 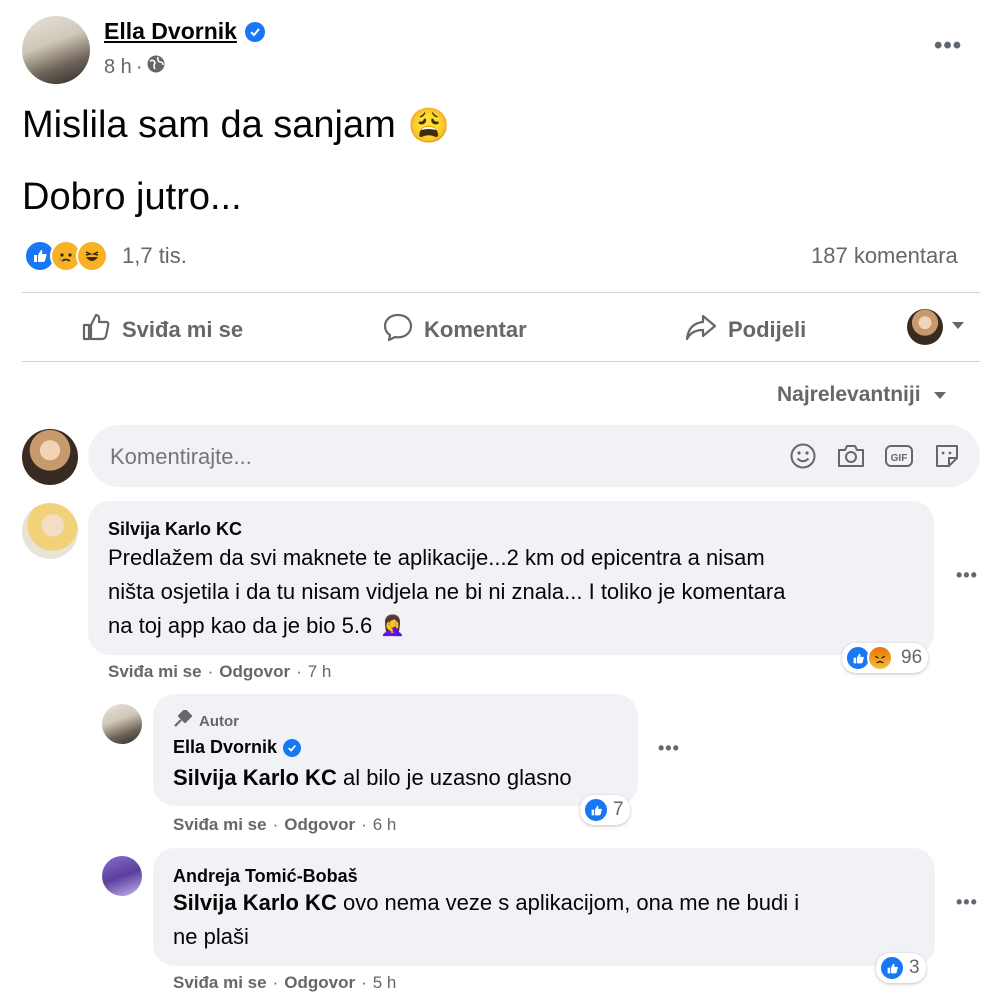 I want to click on comment-reply-button: Odgovor, so click(x=254, y=672).